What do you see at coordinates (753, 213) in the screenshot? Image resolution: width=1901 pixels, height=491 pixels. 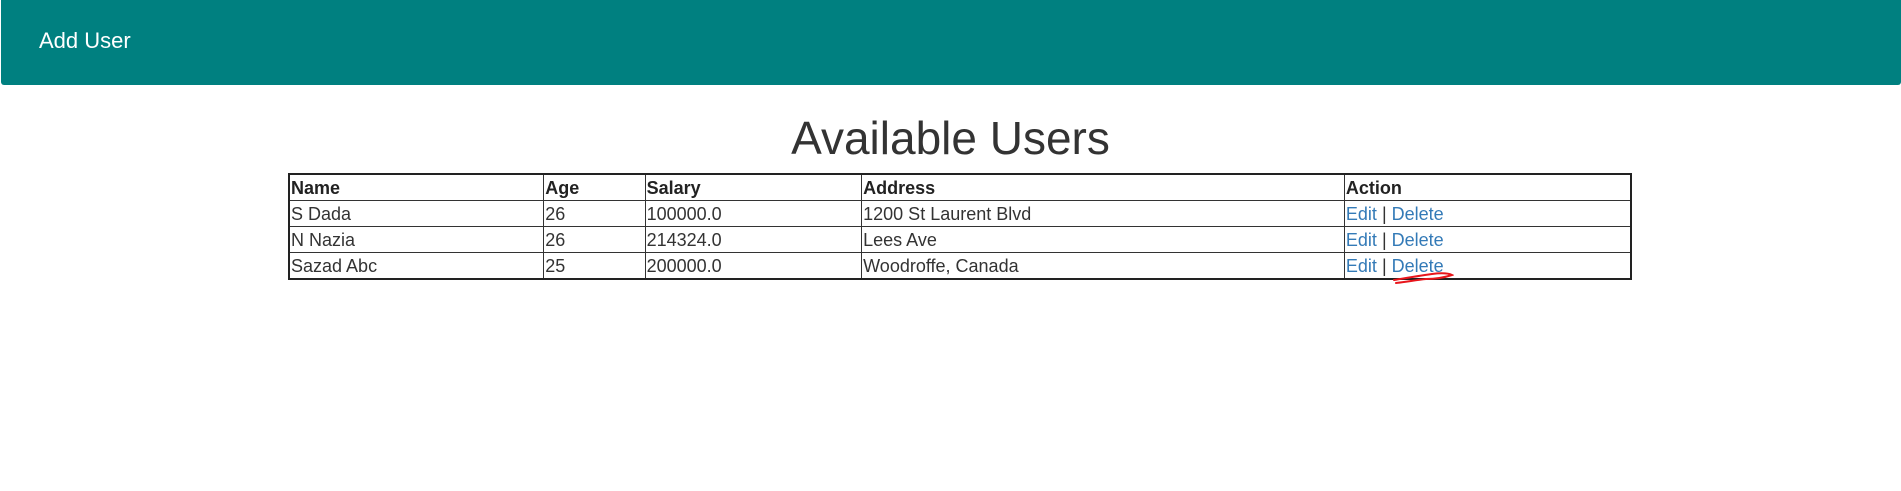 I see `cell-salary: 100000.0` at bounding box center [753, 213].